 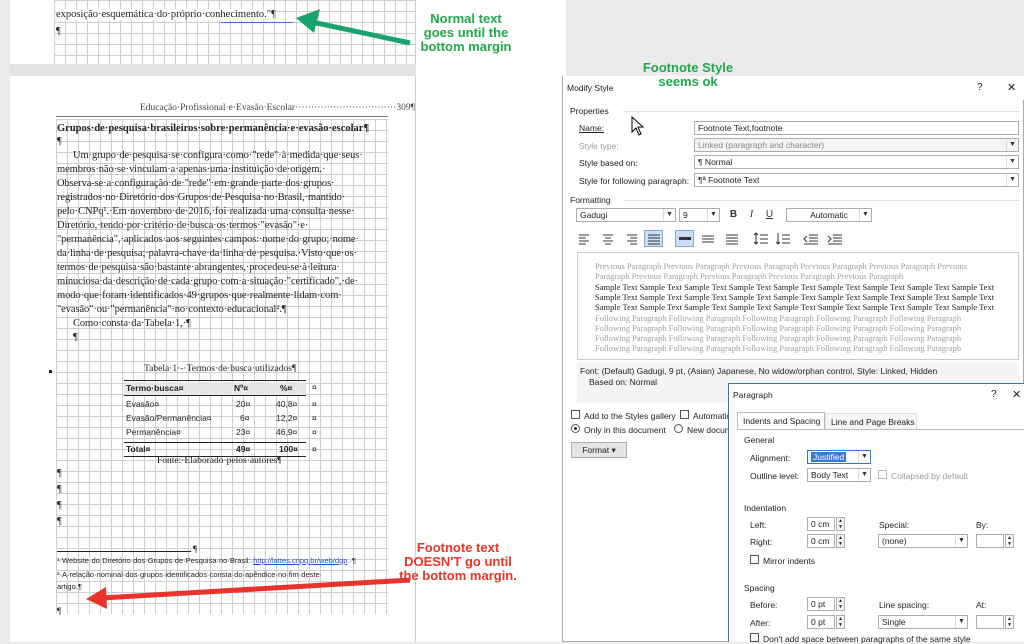 I want to click on font-color-value: Automatic, so click(x=829, y=215).